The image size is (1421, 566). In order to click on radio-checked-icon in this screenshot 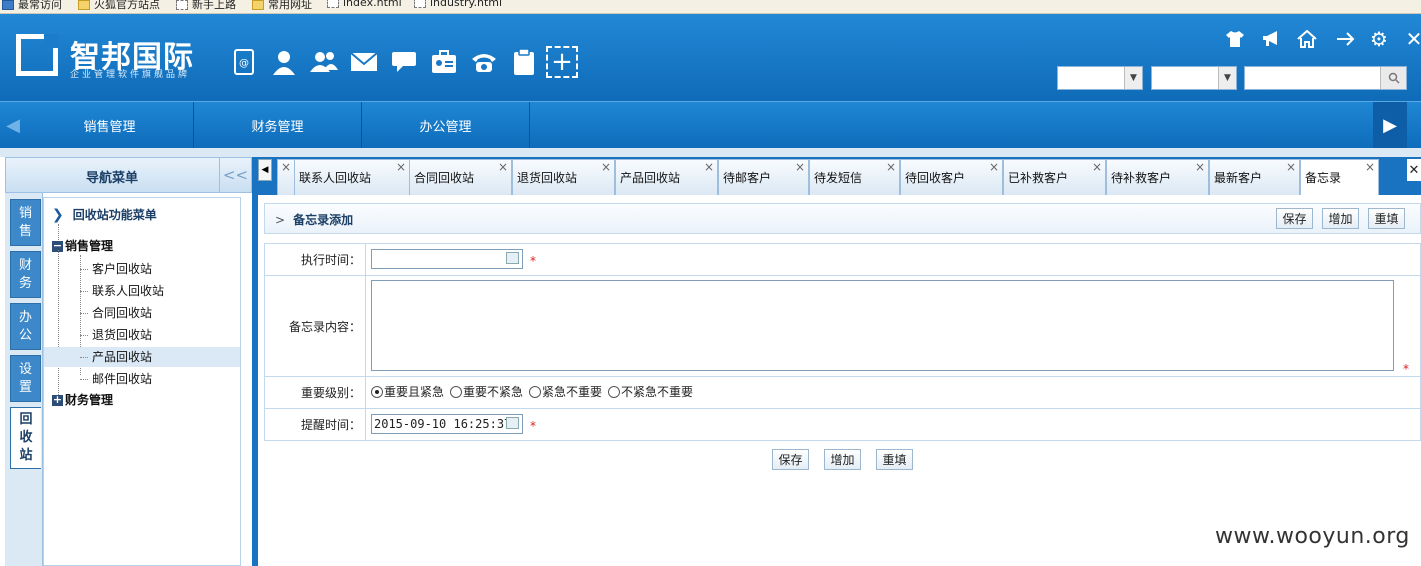, I will do `click(377, 391)`.